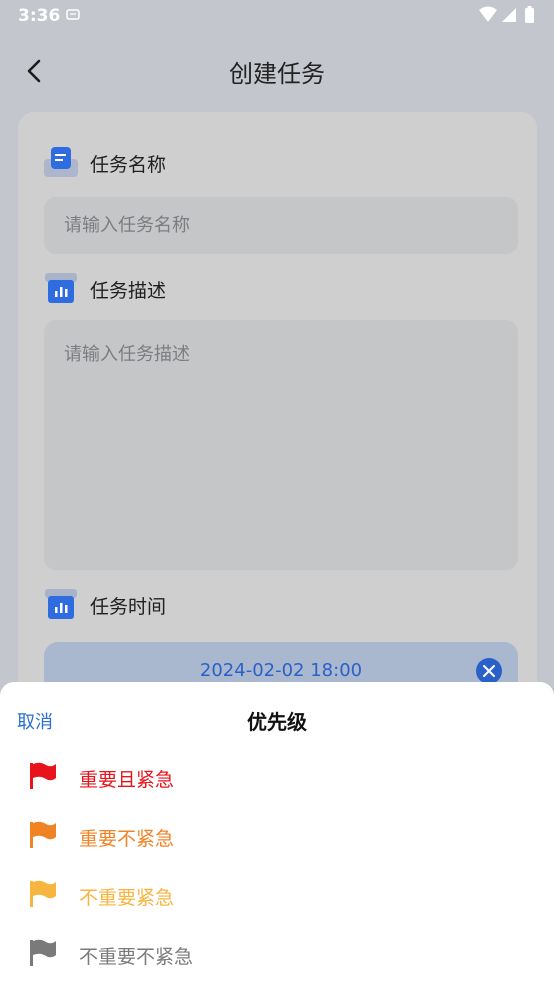 Image resolution: width=554 pixels, height=984 pixels. What do you see at coordinates (281, 225) in the screenshot?
I see `task-name-input: 请输入任务名称` at bounding box center [281, 225].